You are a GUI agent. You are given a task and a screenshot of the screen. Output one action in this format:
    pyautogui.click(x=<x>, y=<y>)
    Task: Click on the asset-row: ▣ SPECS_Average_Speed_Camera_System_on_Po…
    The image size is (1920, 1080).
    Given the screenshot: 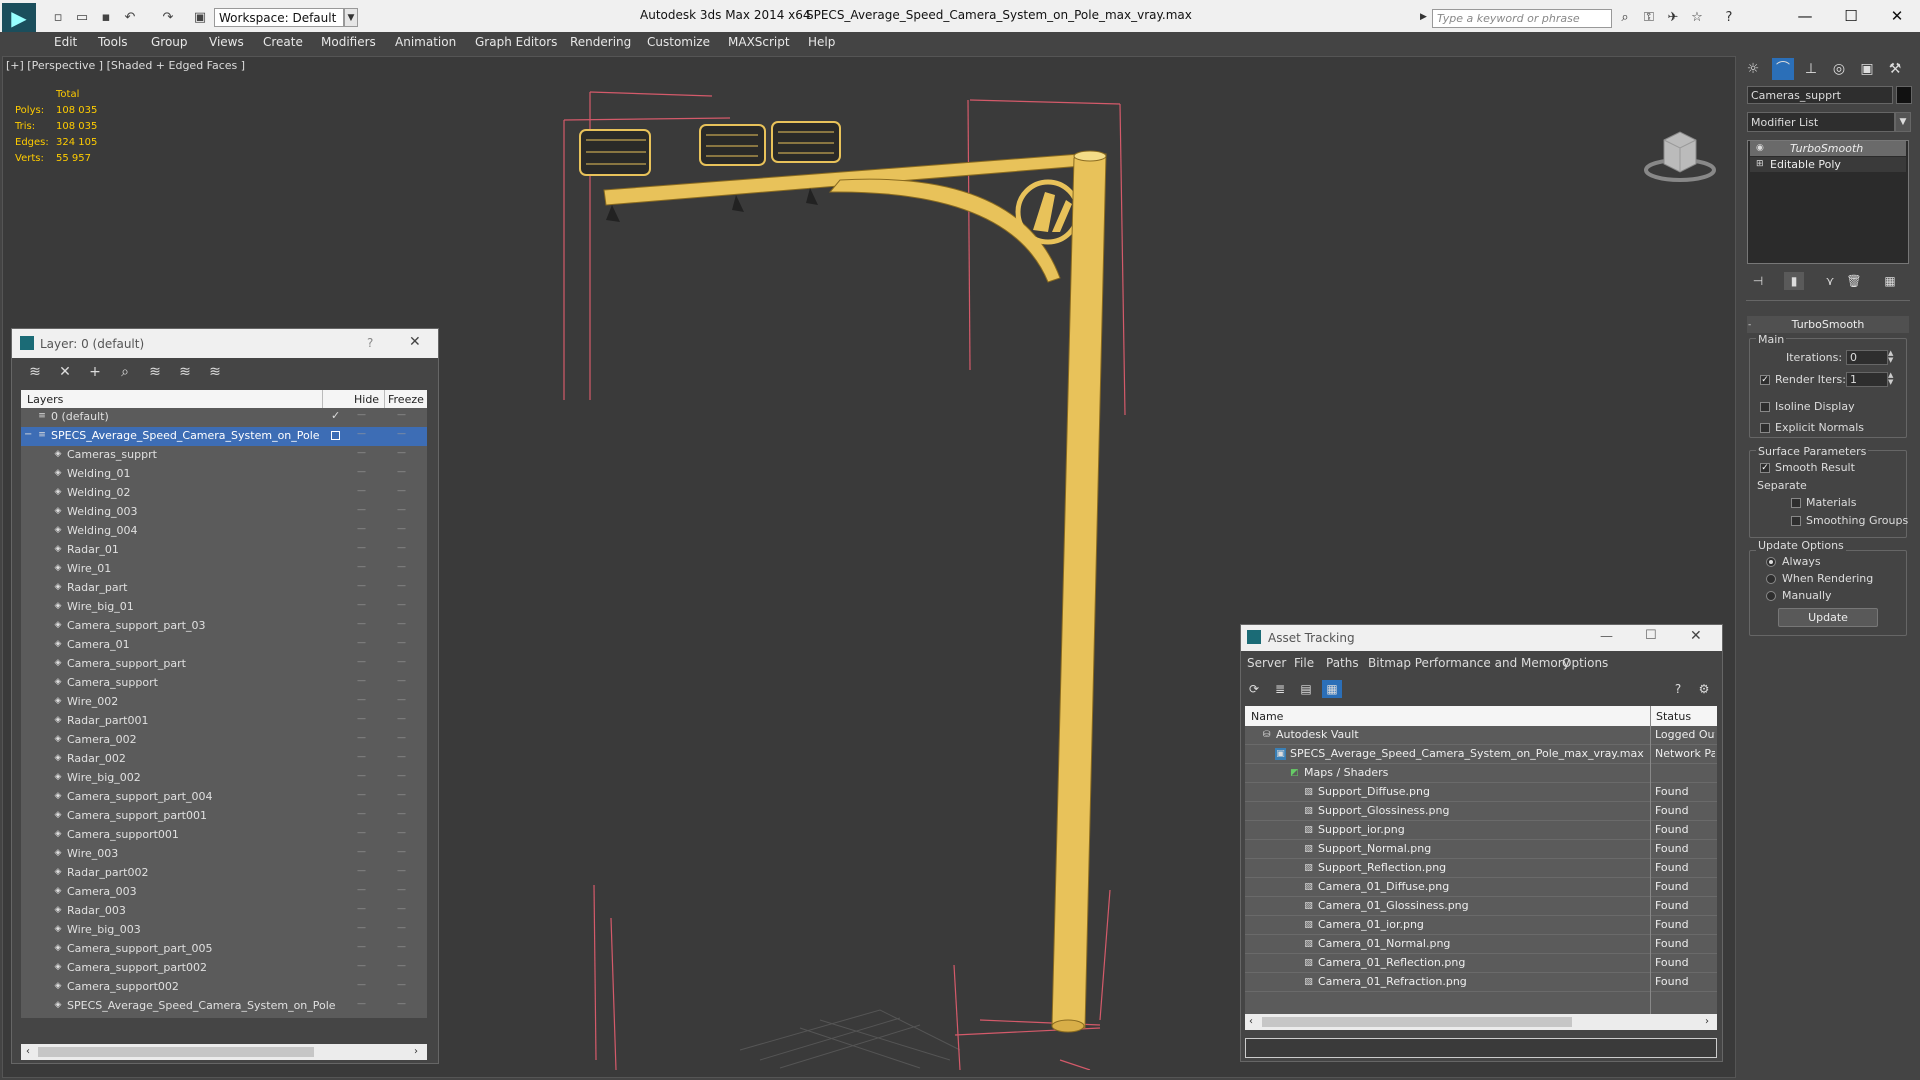 What is the action you would take?
    pyautogui.click(x=1481, y=754)
    